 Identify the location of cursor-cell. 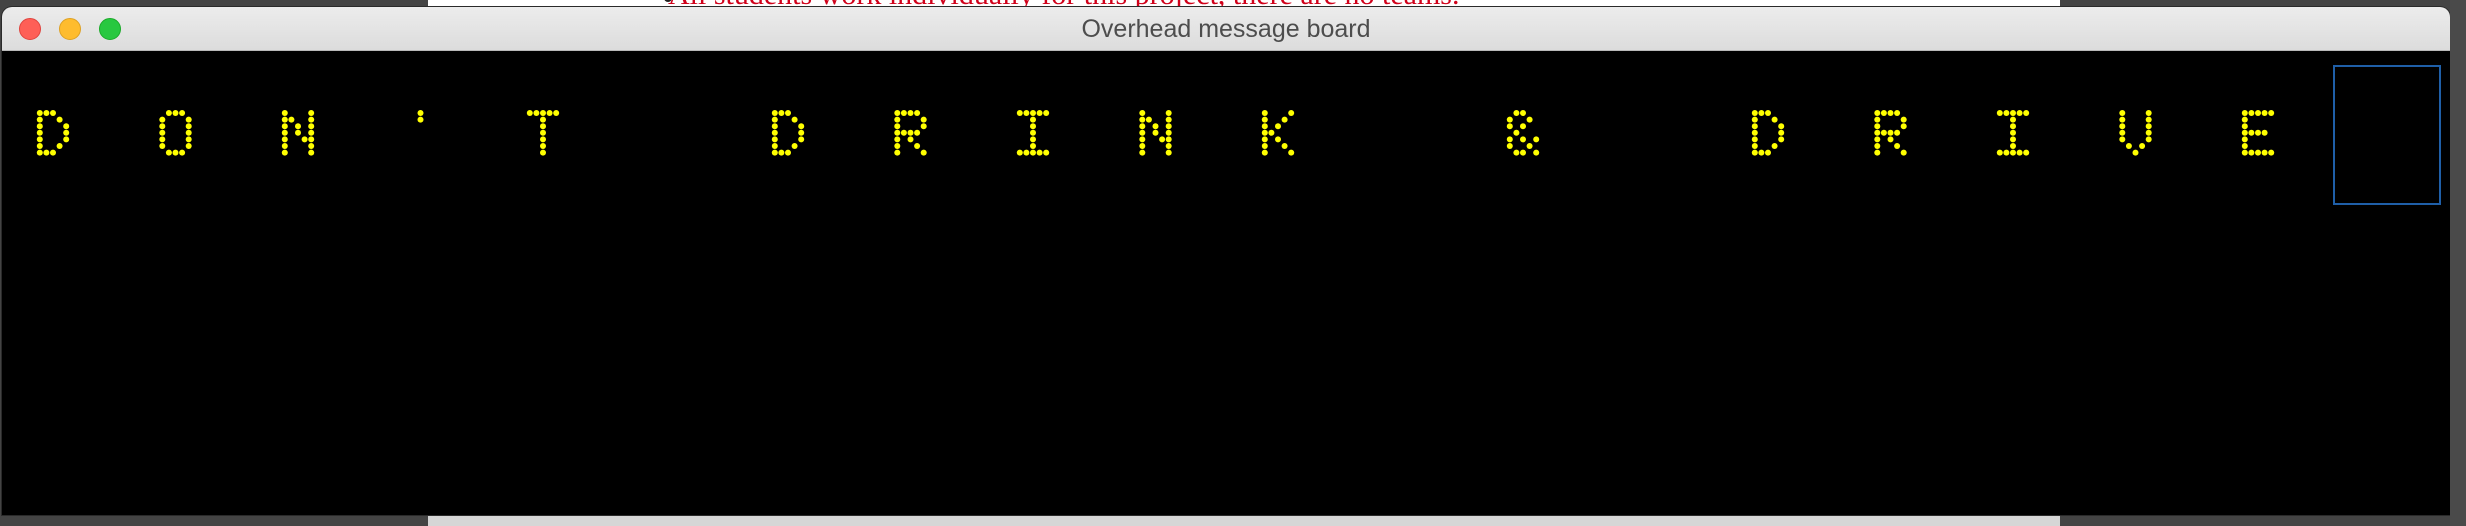
(2387, 135).